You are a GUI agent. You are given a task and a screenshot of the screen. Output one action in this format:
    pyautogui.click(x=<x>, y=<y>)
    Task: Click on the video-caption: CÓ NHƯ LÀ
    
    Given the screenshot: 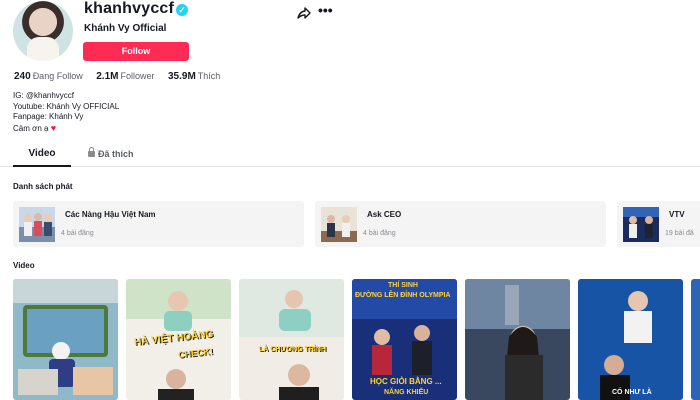 What is the action you would take?
    pyautogui.click(x=632, y=392)
    